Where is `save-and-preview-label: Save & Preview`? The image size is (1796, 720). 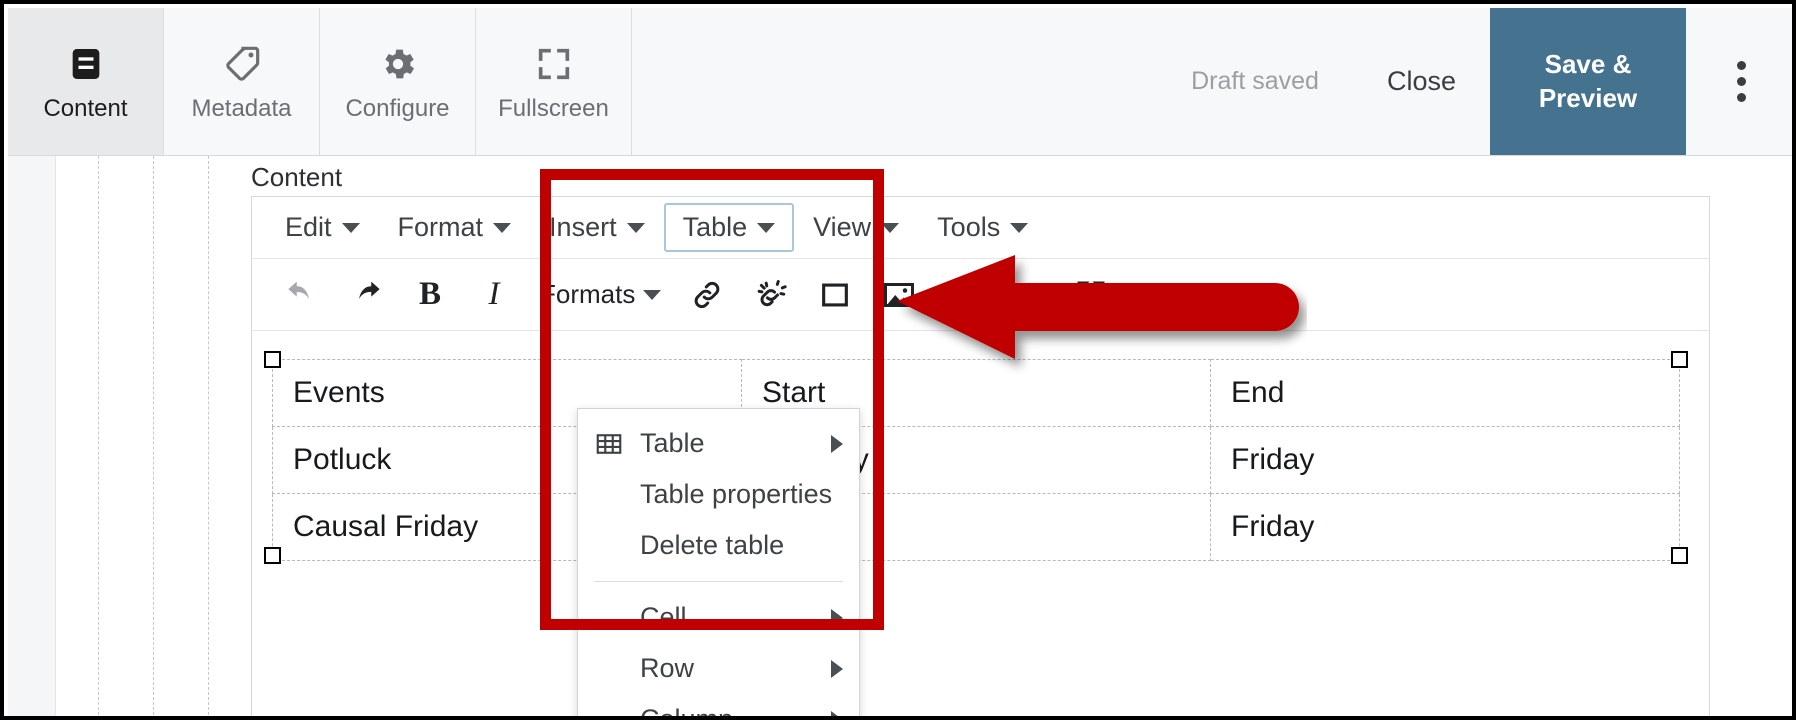 save-and-preview-label: Save & Preview is located at coordinates (1588, 82).